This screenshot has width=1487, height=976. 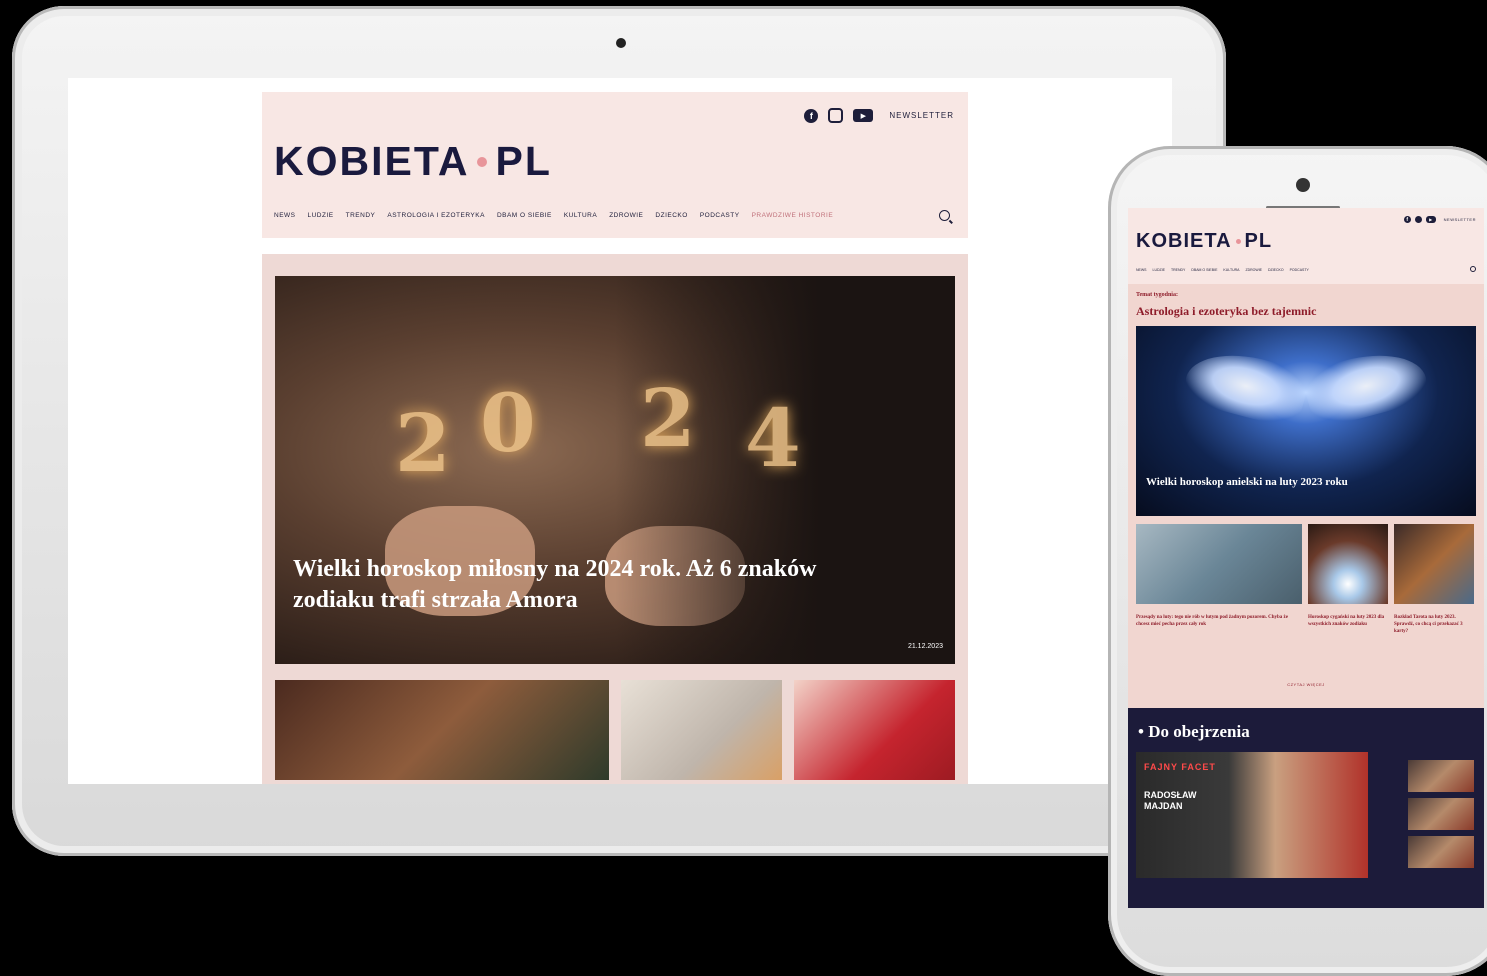 I want to click on angel-wing-right, so click(x=1366, y=386).